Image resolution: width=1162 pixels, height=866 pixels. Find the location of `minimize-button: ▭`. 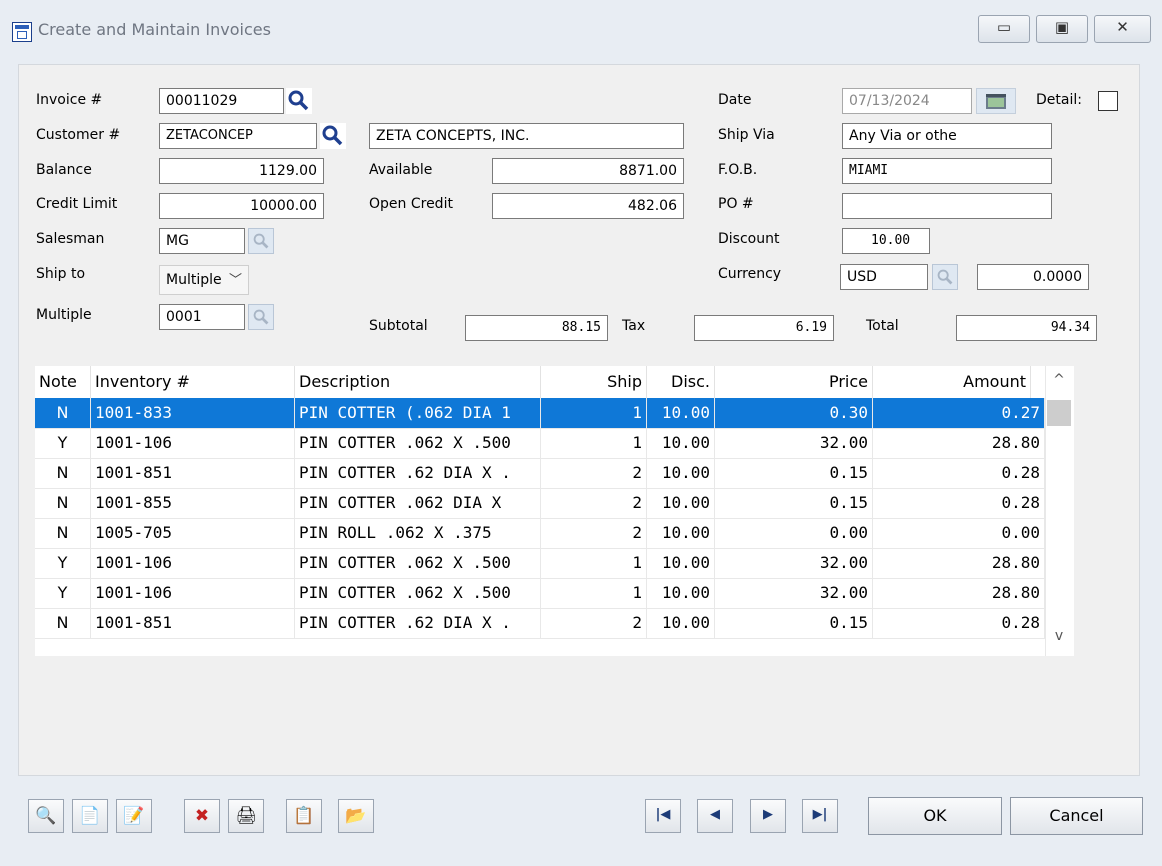

minimize-button: ▭ is located at coordinates (1004, 29).